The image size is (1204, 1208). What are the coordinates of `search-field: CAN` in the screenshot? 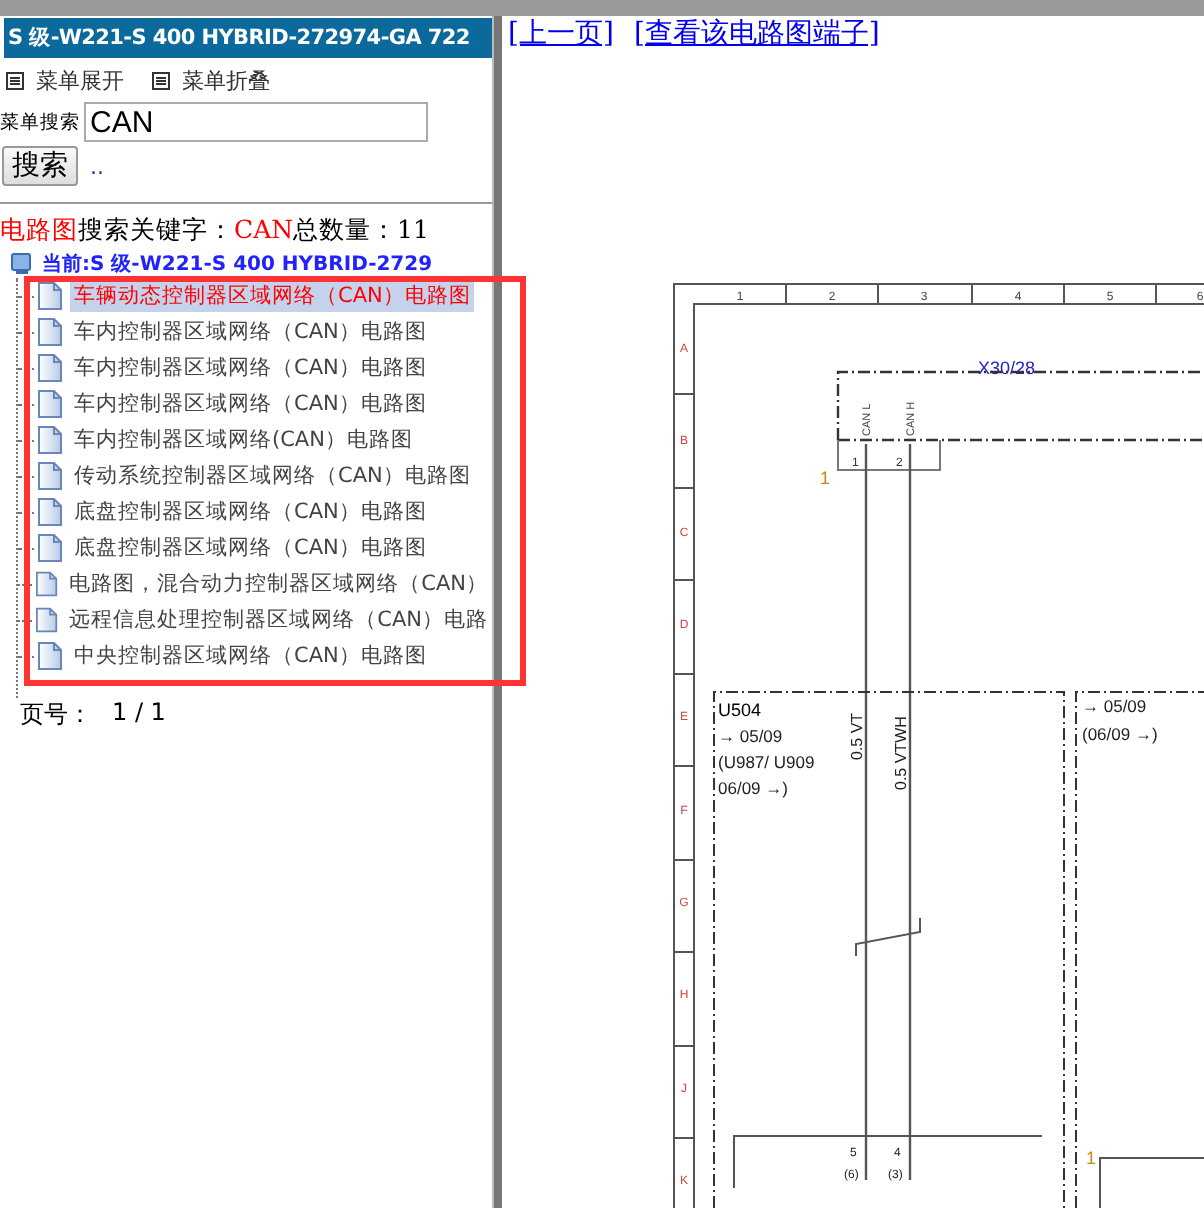 It's located at (256, 122).